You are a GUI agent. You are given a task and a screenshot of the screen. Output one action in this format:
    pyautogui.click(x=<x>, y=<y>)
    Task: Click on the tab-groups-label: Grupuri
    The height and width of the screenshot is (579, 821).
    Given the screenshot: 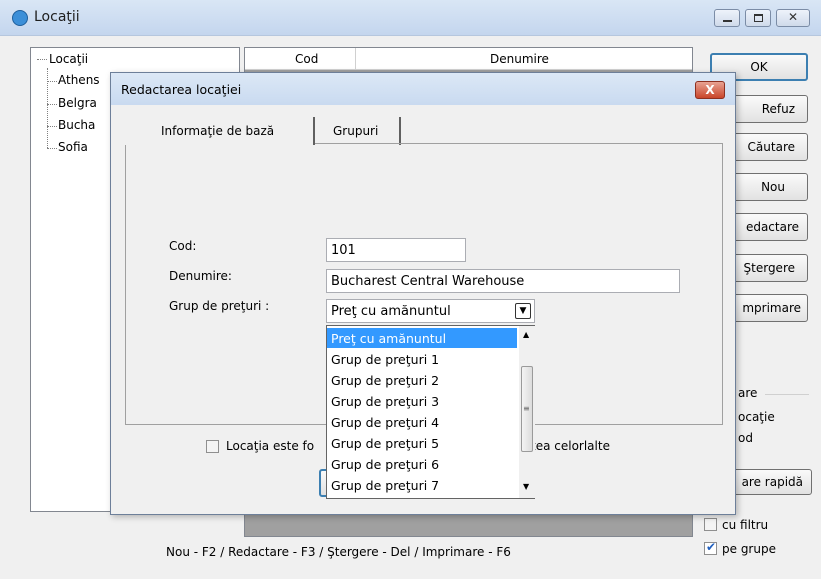 What is the action you would take?
    pyautogui.click(x=356, y=131)
    